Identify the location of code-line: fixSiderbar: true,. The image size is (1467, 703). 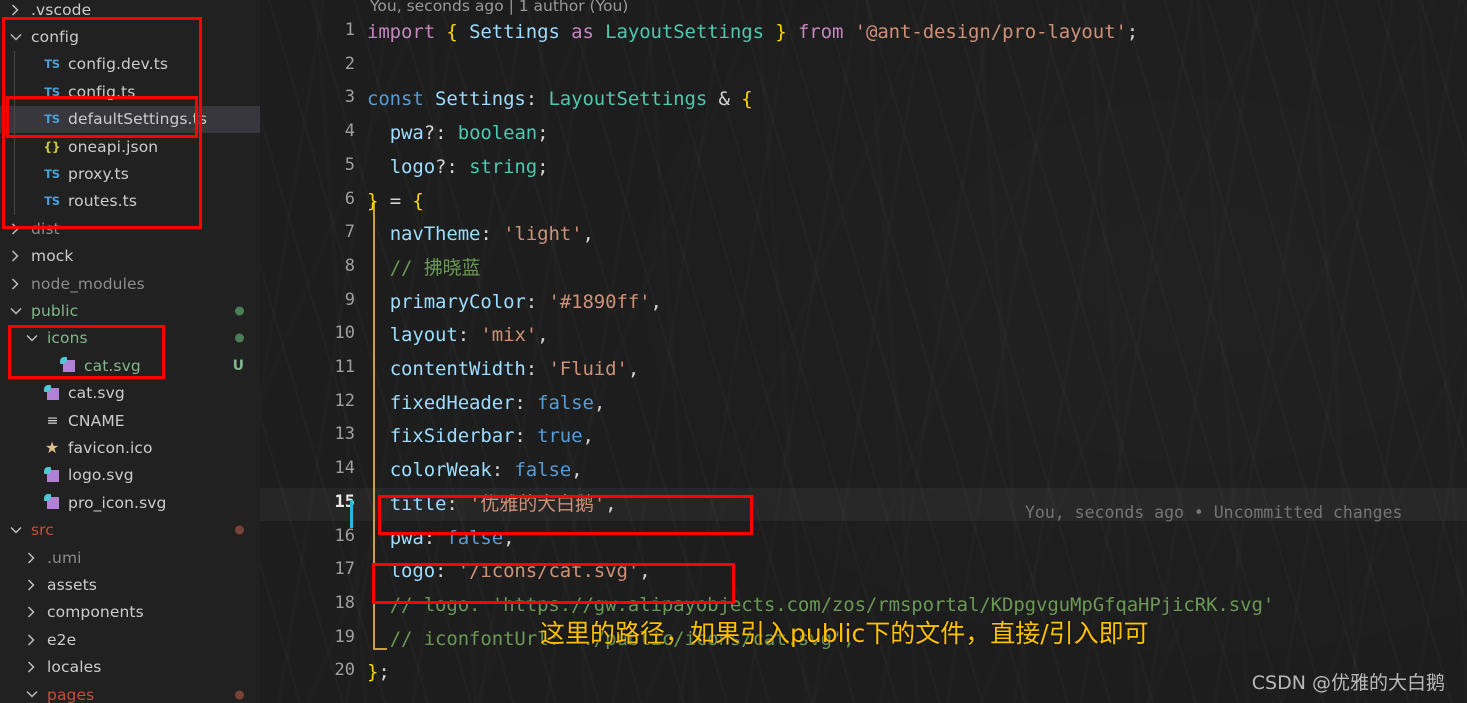
(480, 437).